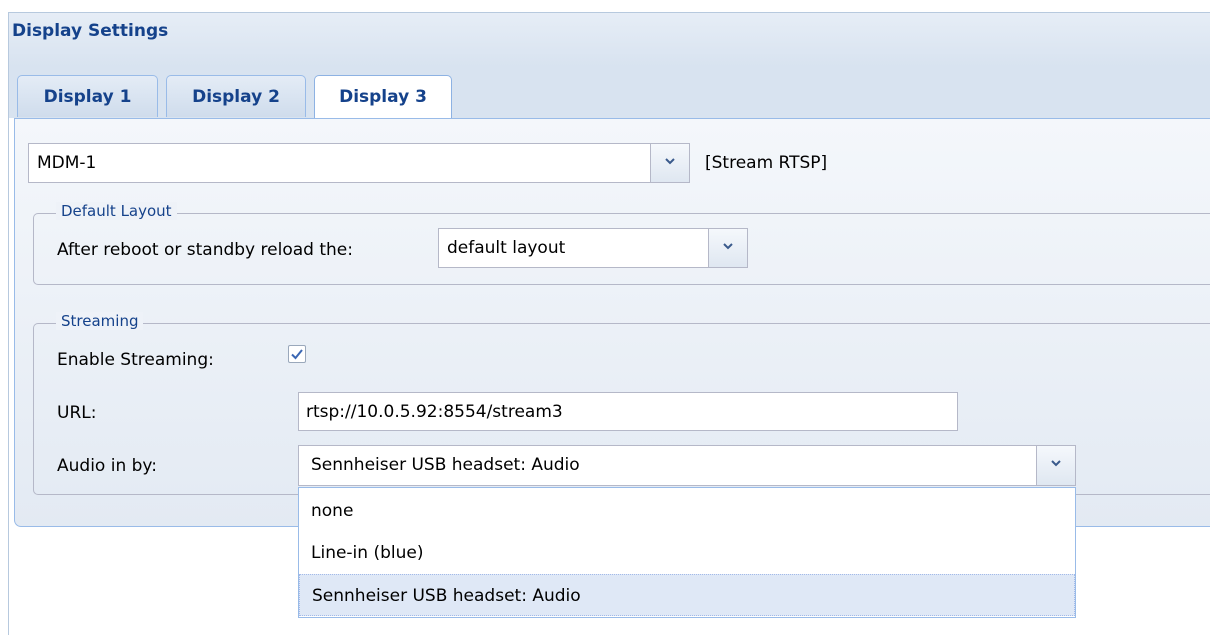 This screenshot has height=635, width=1210. I want to click on display-device-trigger, so click(669, 163).